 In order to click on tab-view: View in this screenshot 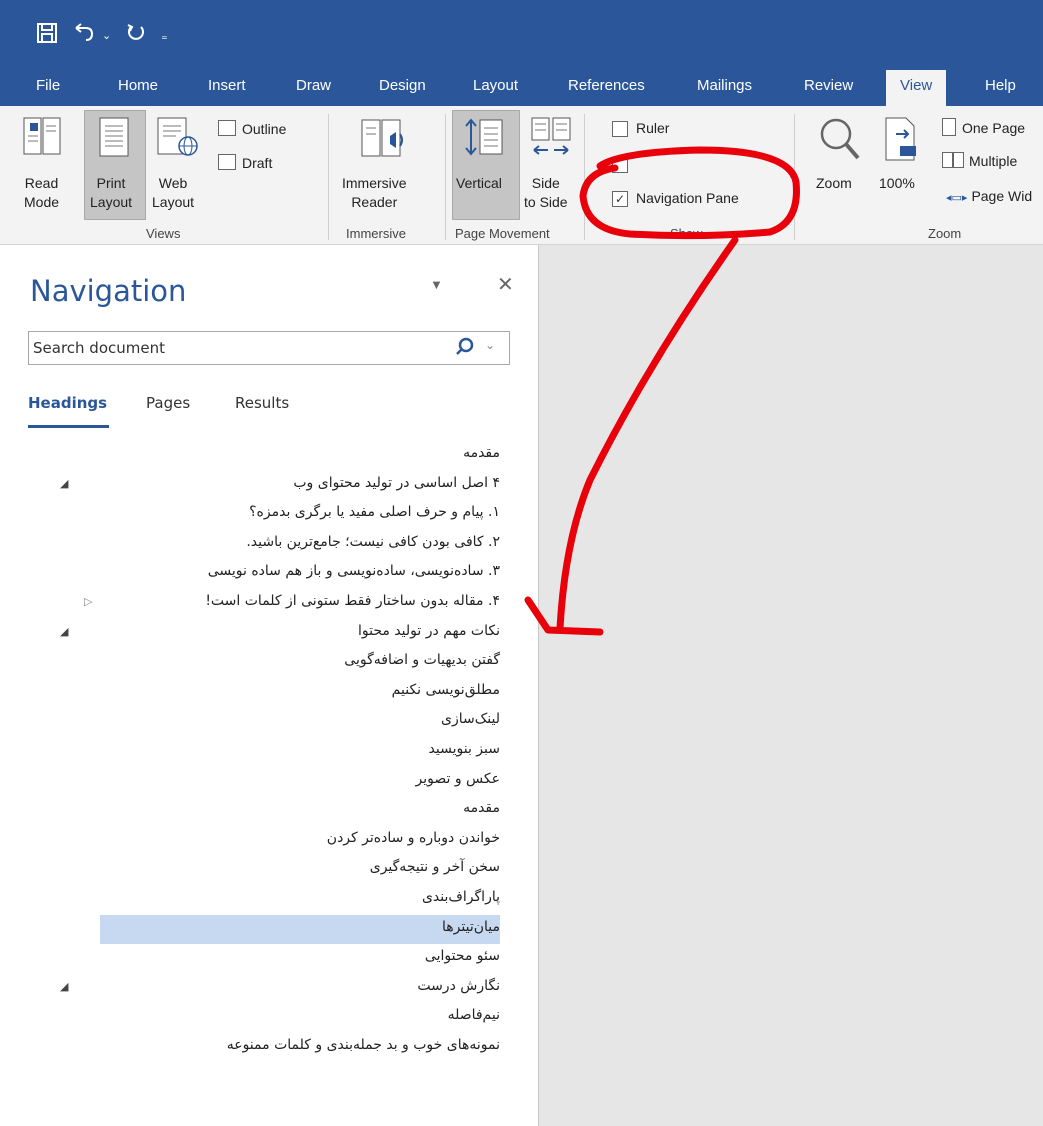, I will do `click(916, 88)`.